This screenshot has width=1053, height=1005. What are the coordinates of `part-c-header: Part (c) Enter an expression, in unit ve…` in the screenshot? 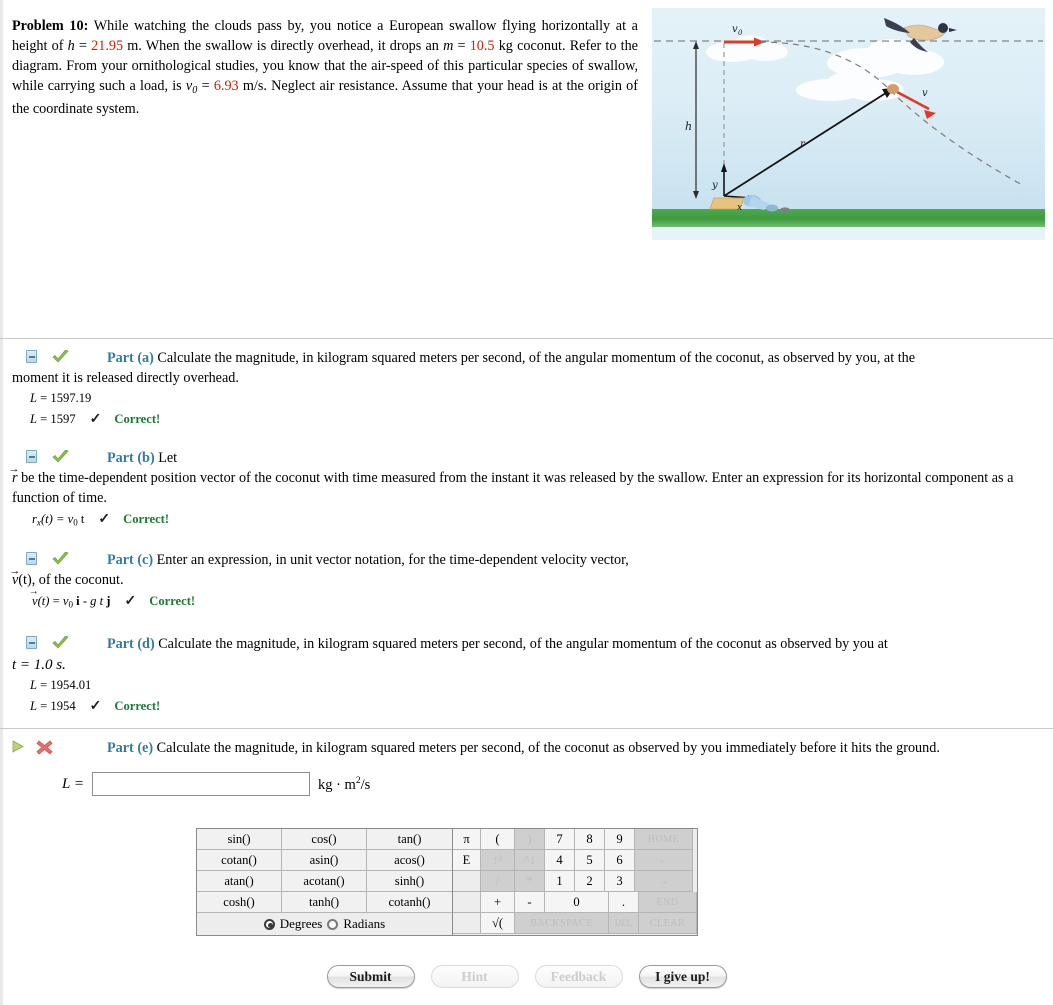 It's located at (526, 569).